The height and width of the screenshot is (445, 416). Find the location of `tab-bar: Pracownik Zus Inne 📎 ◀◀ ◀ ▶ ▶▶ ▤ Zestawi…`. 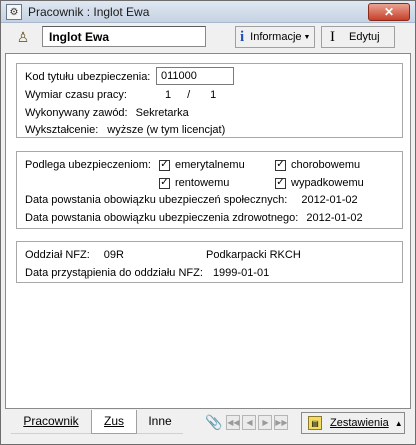

tab-bar: Pracownik Zus Inne 📎 ◀◀ ◀ ▶ ▶▶ ▤ Zestawi… is located at coordinates (208, 423).